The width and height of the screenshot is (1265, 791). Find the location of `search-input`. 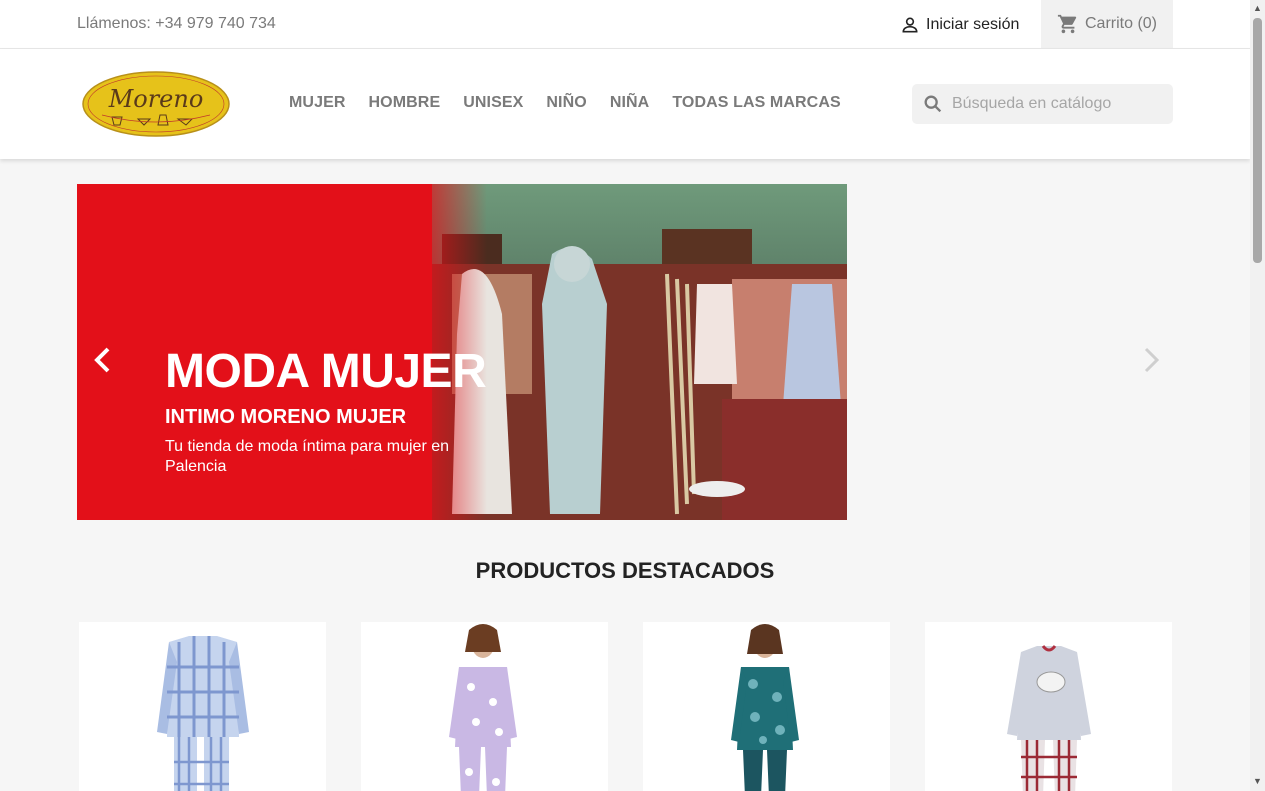

search-input is located at coordinates (1057, 104).